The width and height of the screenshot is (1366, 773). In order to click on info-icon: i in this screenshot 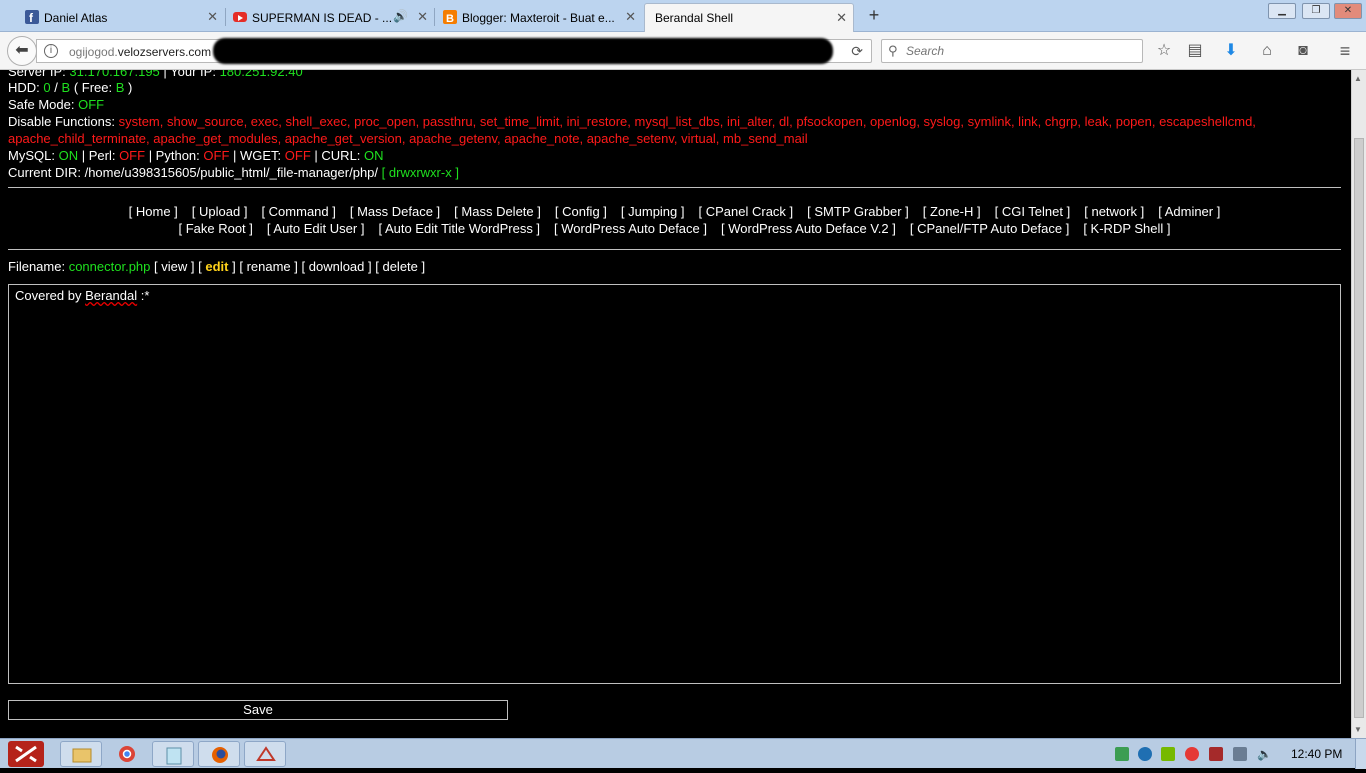, I will do `click(51, 51)`.